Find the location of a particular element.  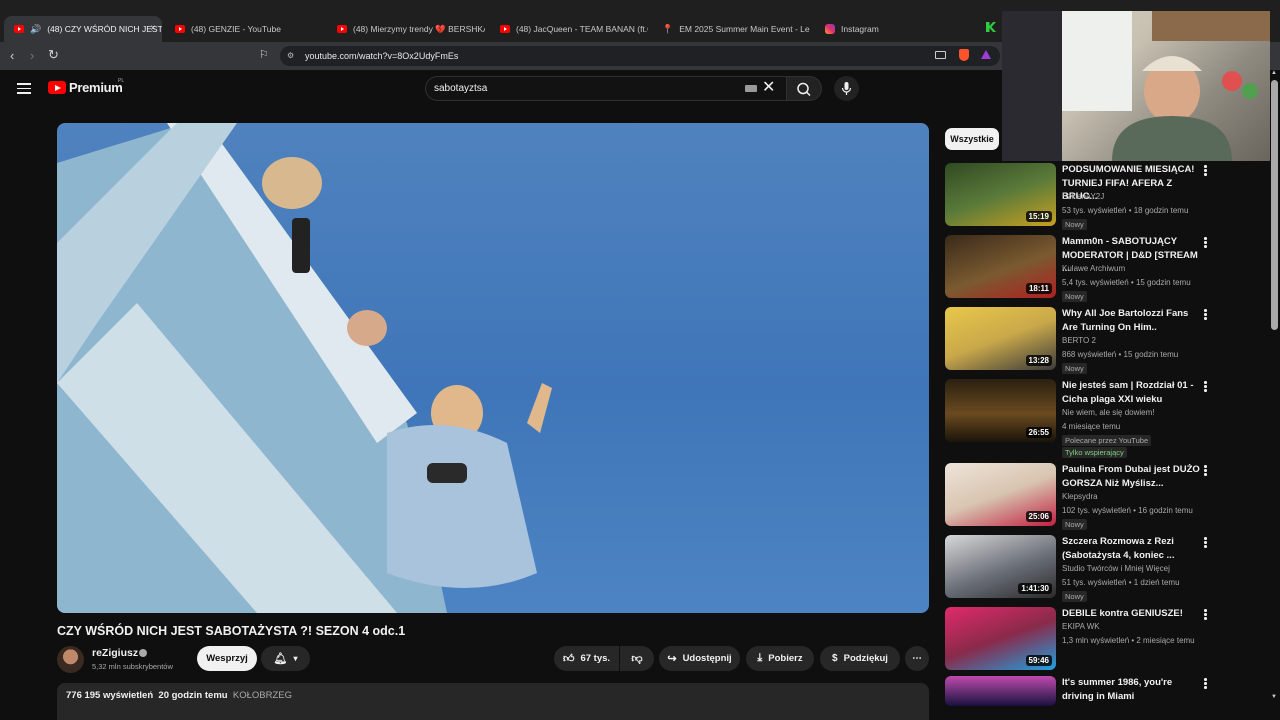

list-item-stats: 1,3 mln wyświetleń • 2 miesiące temu is located at coordinates (1128, 640).